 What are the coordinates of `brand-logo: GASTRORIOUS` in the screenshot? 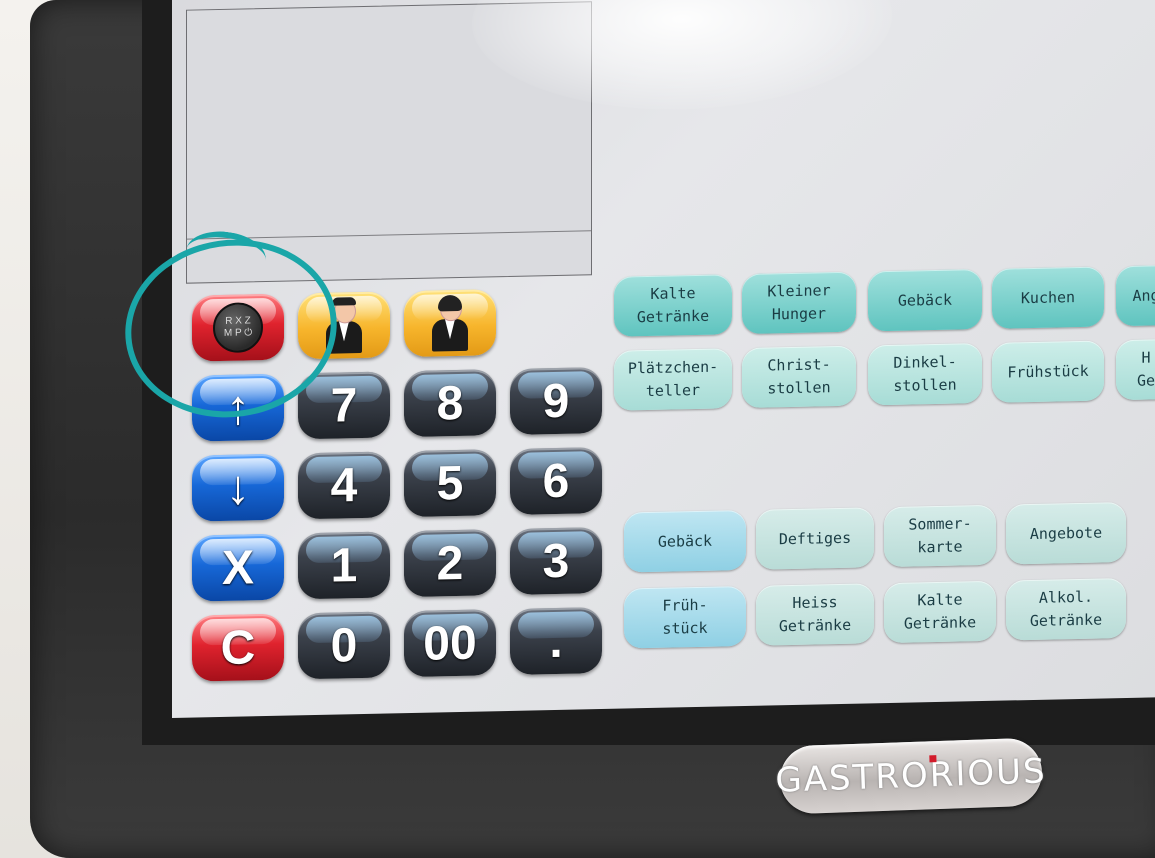 It's located at (911, 776).